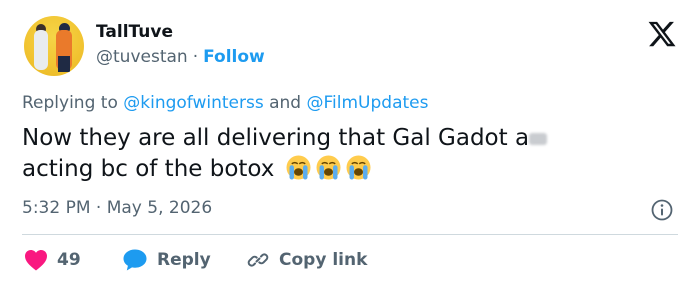  What do you see at coordinates (662, 34) in the screenshot?
I see `x-logo-icon` at bounding box center [662, 34].